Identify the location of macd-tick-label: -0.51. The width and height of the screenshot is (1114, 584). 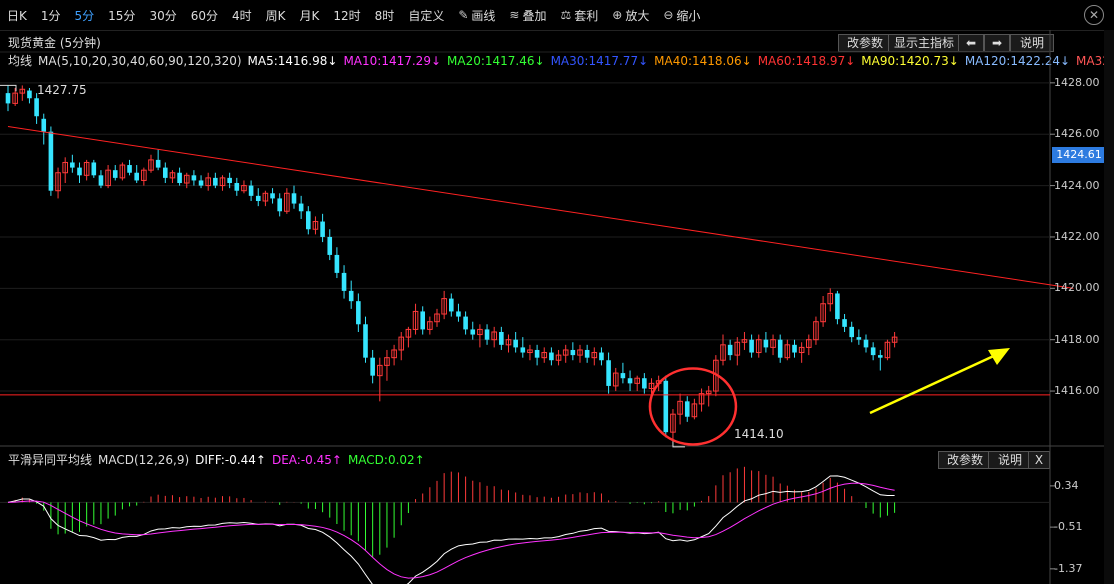
(1068, 527).